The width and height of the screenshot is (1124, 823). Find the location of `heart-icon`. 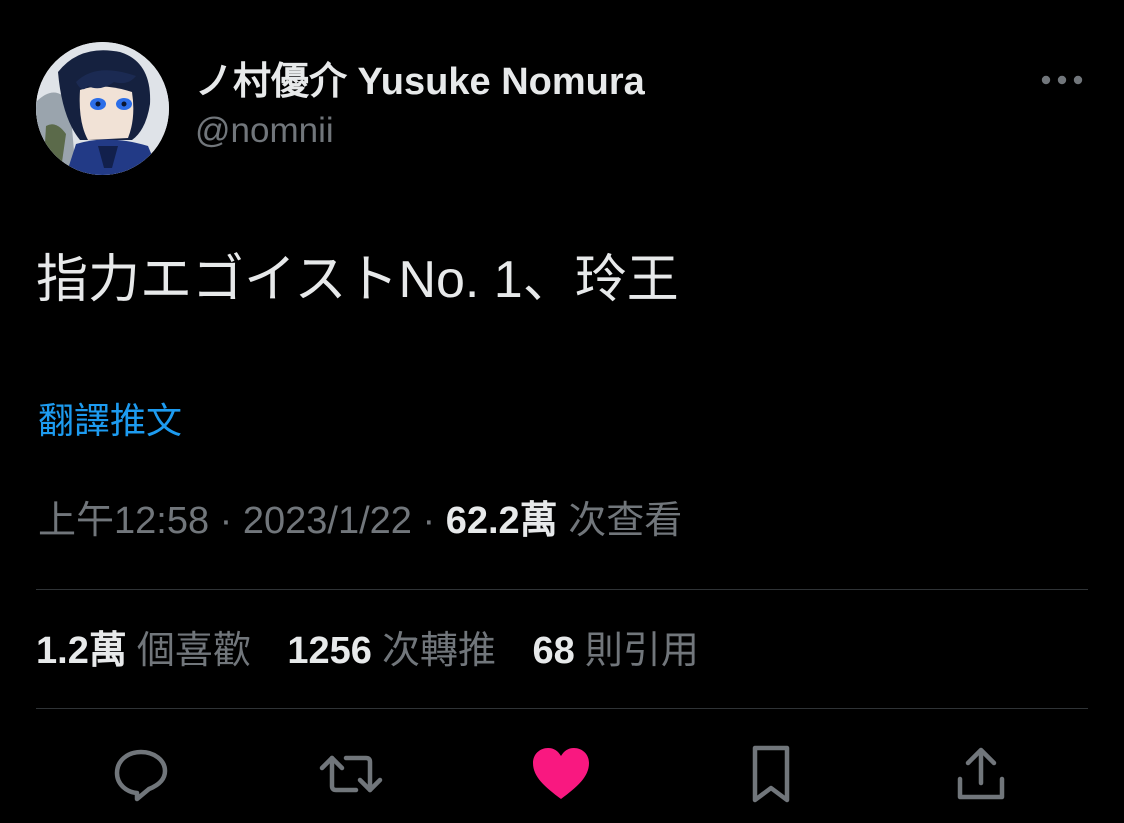

heart-icon is located at coordinates (561, 773).